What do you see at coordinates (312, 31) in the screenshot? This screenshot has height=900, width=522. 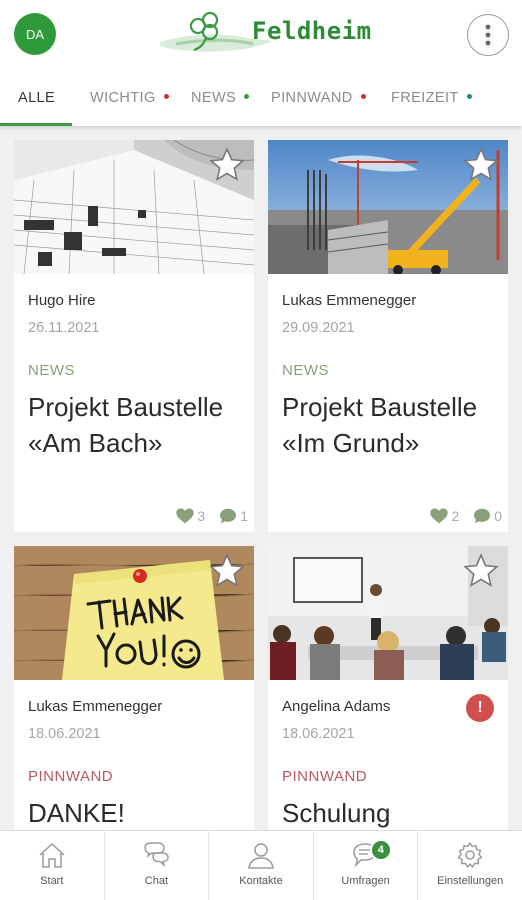 I see `logo-text: Feldheim` at bounding box center [312, 31].